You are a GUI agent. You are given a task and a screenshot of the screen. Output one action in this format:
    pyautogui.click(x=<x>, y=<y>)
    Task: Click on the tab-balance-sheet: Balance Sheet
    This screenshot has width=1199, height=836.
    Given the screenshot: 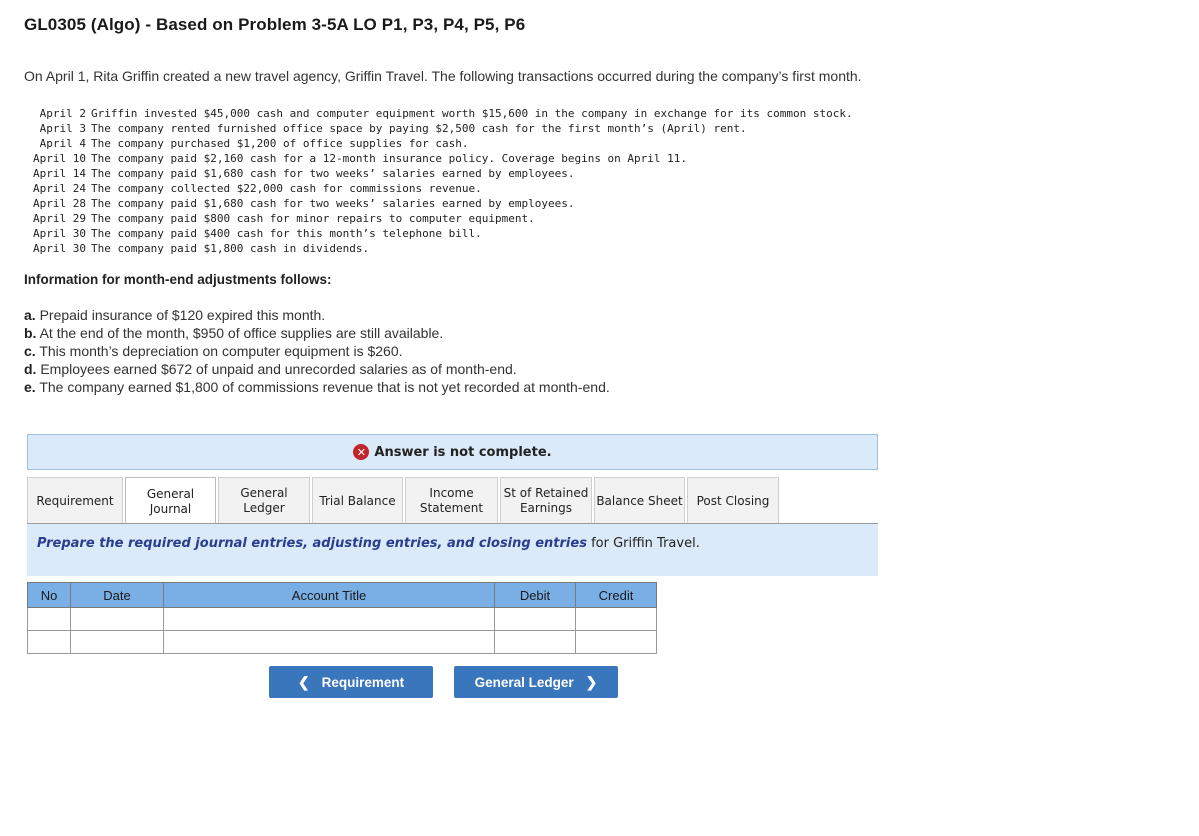 What is the action you would take?
    pyautogui.click(x=639, y=500)
    